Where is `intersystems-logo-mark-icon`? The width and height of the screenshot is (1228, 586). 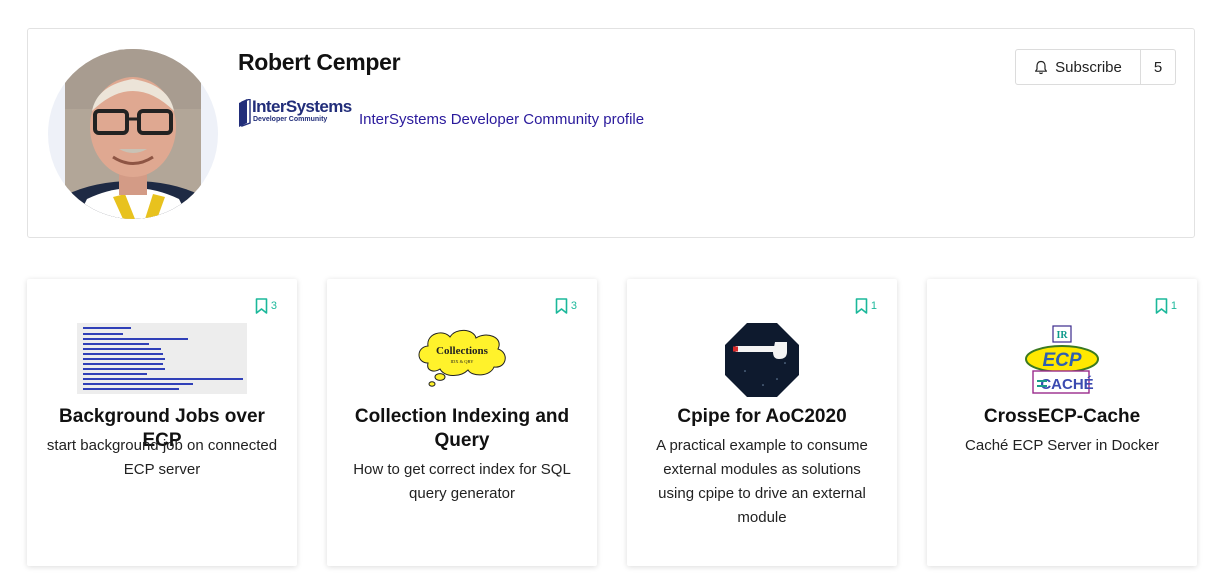 intersystems-logo-mark-icon is located at coordinates (245, 113).